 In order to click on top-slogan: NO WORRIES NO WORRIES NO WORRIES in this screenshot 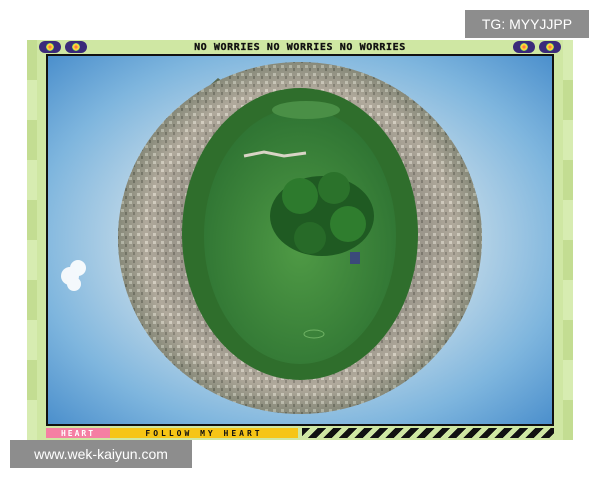, I will do `click(300, 47)`.